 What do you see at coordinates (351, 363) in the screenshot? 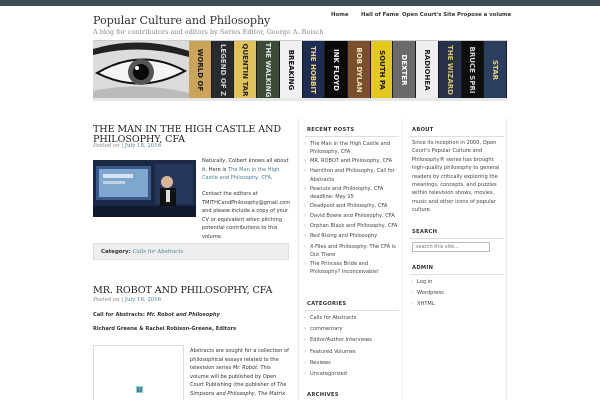
I see `category-link: Reviews` at bounding box center [351, 363].